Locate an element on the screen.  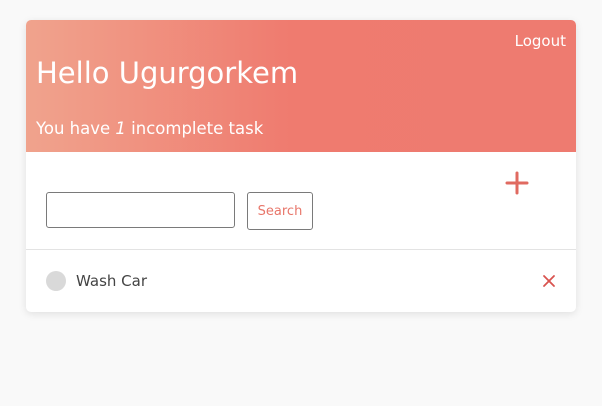
search-input is located at coordinates (140, 210).